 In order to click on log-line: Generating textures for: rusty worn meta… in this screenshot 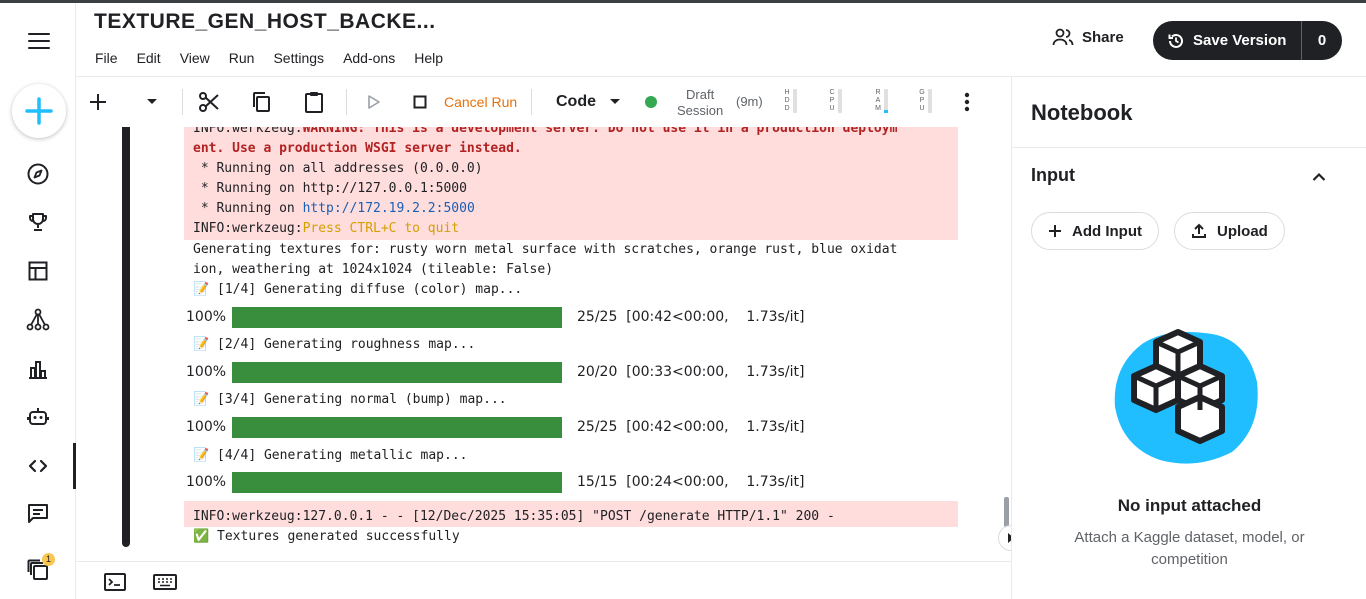, I will do `click(545, 249)`.